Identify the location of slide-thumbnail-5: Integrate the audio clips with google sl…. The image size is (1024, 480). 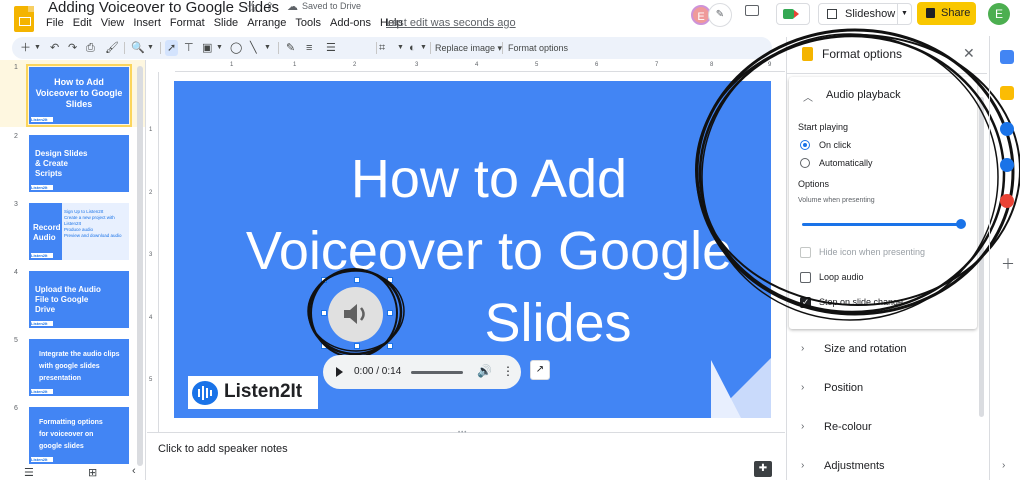
(79, 367).